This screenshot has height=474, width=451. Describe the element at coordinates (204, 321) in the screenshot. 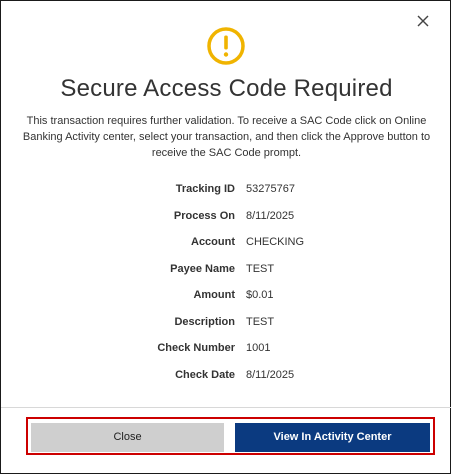

I see `detail-label: Description` at that location.